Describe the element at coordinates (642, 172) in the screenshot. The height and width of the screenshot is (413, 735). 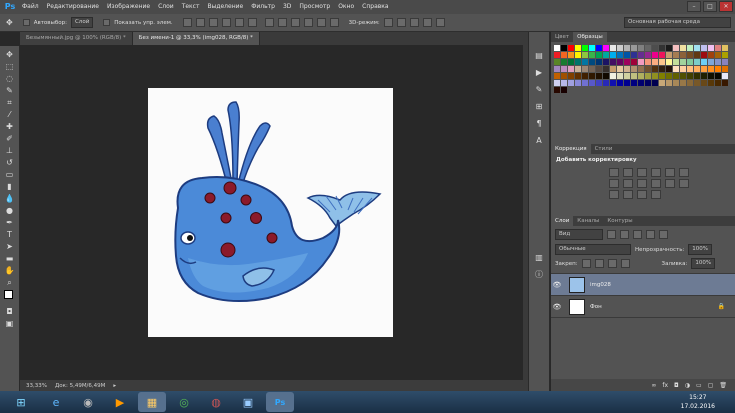
I see `curves-icon` at that location.